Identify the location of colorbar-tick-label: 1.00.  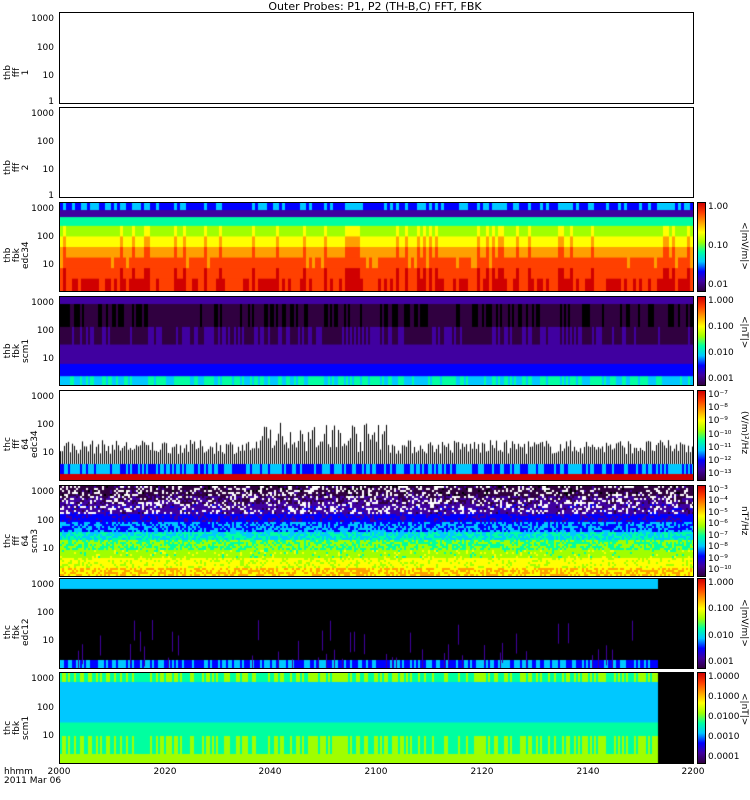
(718, 207).